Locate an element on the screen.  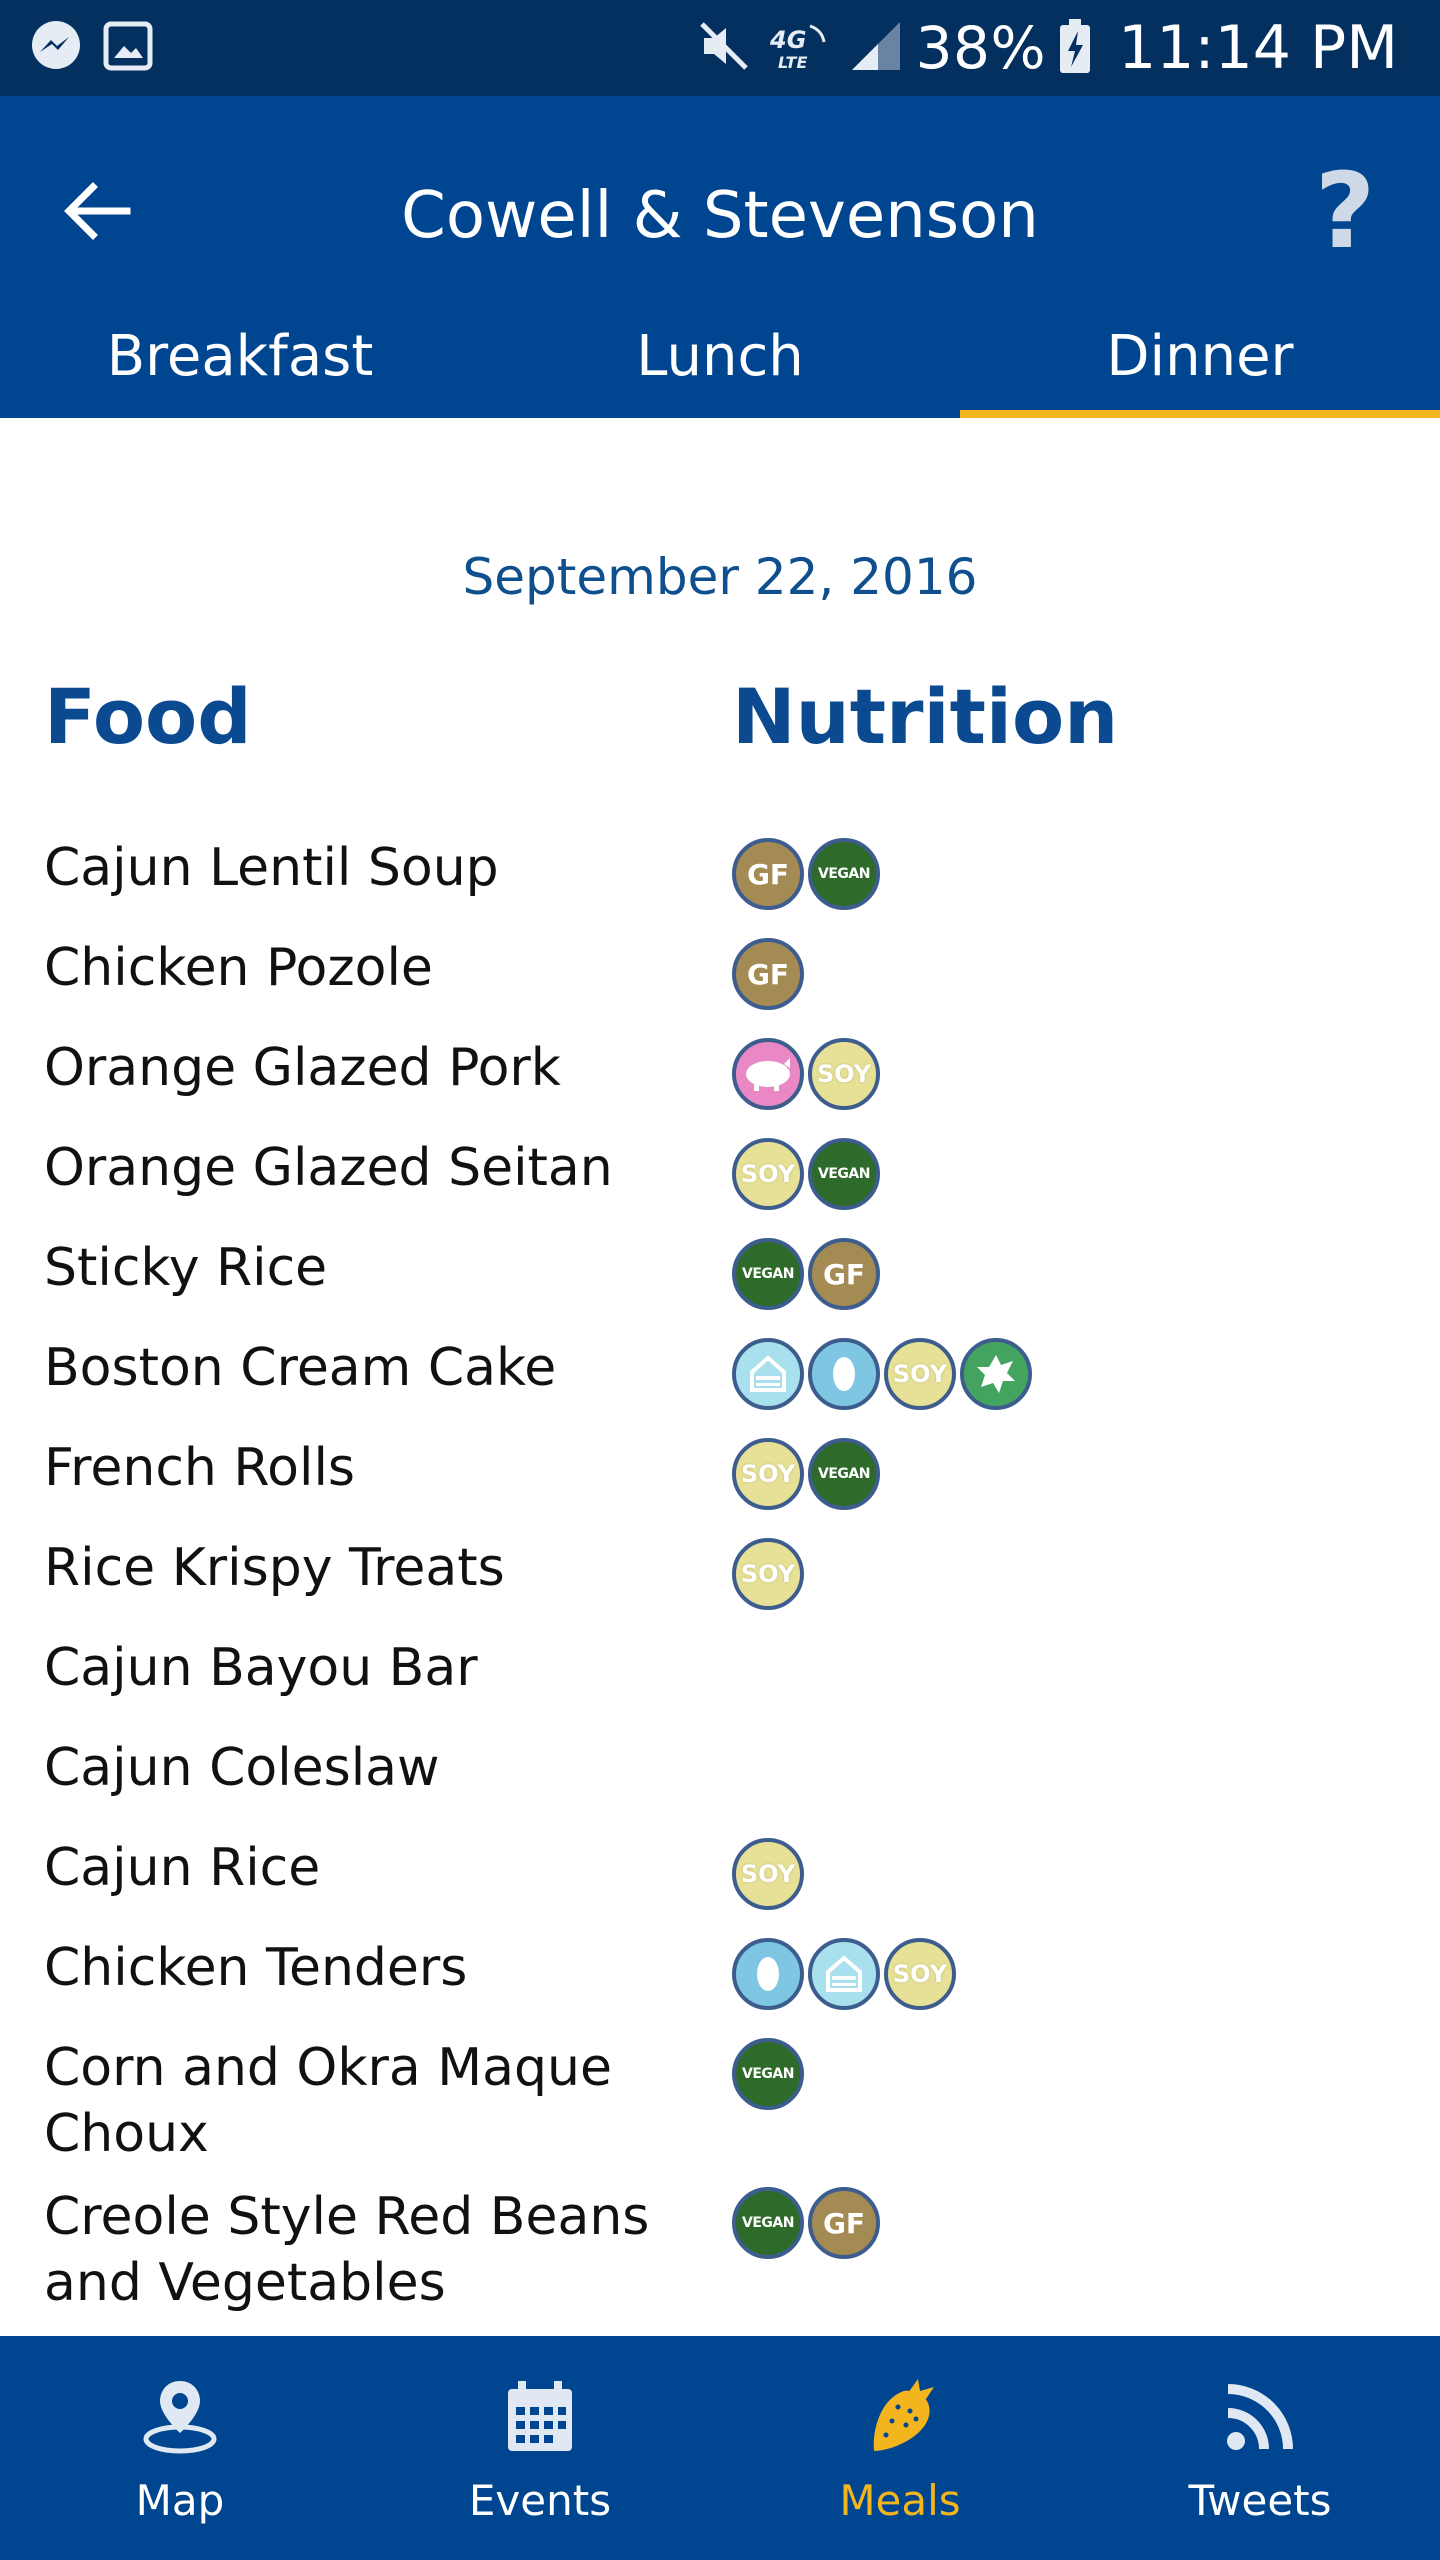
rss-icon is located at coordinates (1260, 2417).